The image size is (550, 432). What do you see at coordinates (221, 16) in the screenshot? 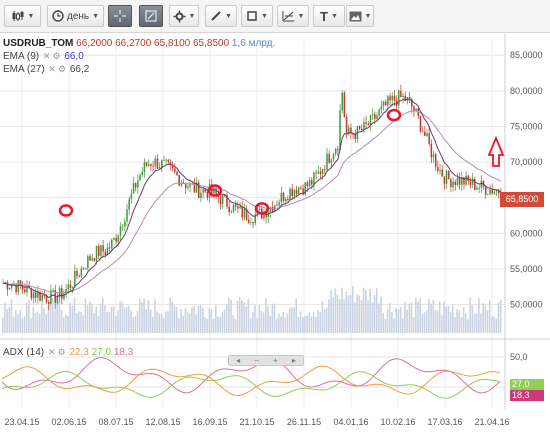
I see `draw-tool-button: ▼` at bounding box center [221, 16].